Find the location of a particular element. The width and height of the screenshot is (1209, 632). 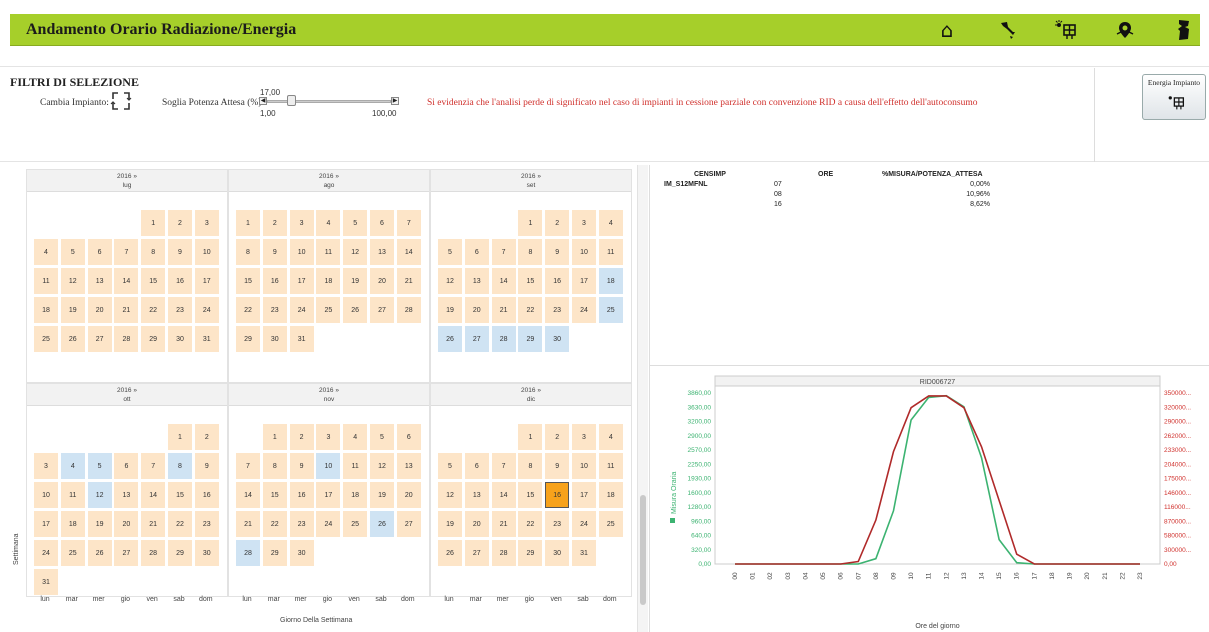

month-header: 2016 » lug is located at coordinates (127, 181).